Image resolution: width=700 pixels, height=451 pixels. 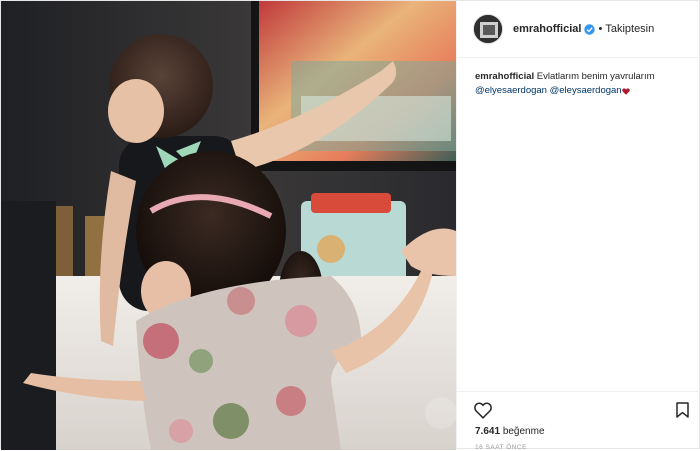 I want to click on like-button, so click(x=483, y=410).